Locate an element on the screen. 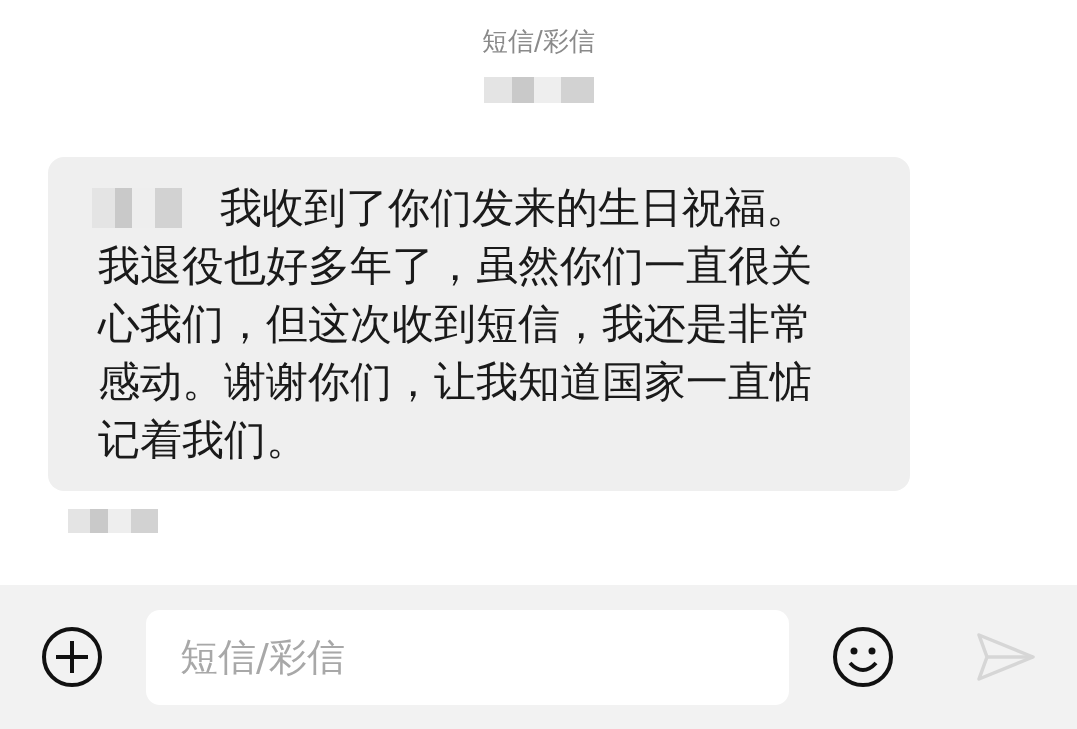 The image size is (1077, 729). add-icon is located at coordinates (72, 657).